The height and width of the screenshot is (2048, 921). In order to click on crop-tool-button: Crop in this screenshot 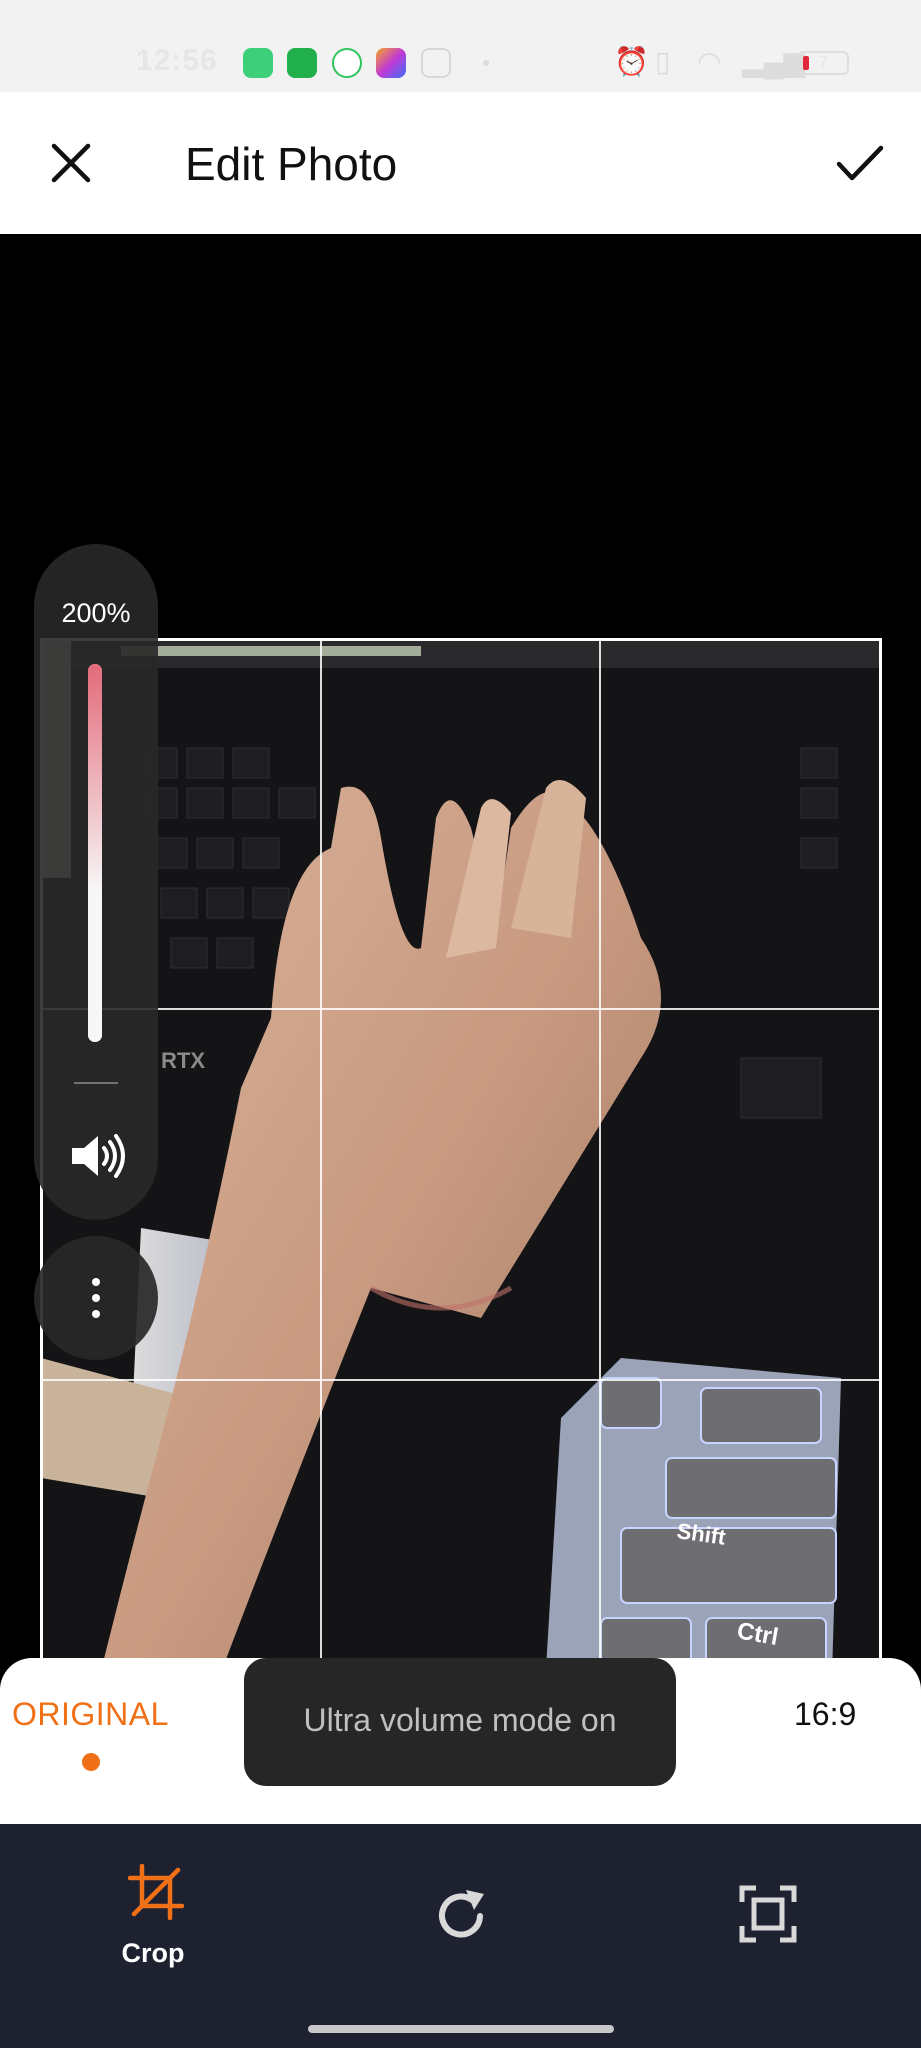, I will do `click(153, 1914)`.